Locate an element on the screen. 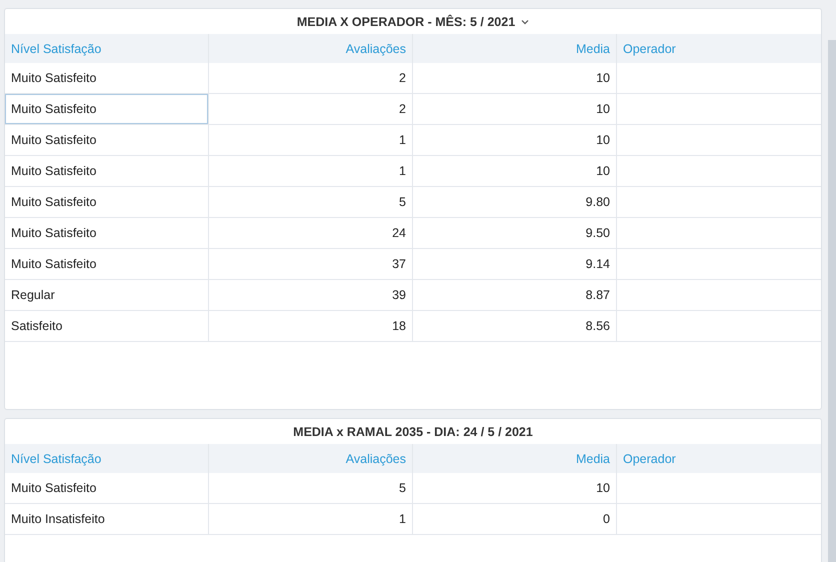 This screenshot has height=562, width=836. table-cell: 9.50 is located at coordinates (515, 233).